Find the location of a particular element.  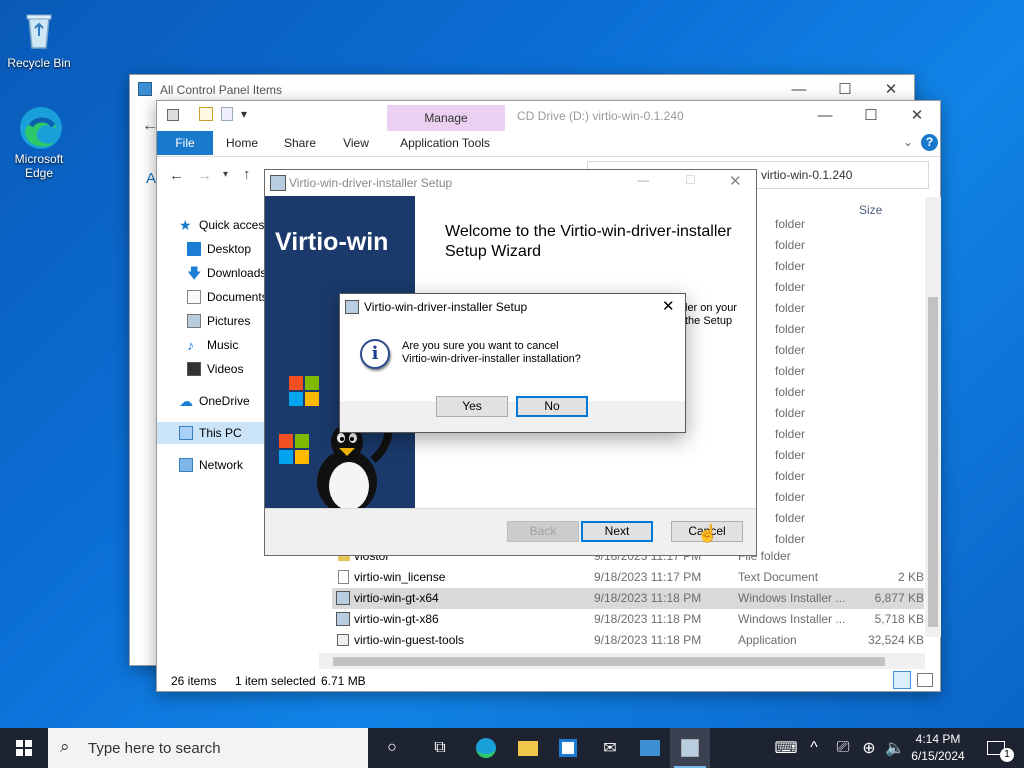

tab-application-tools: Application Tools is located at coordinates (445, 143).